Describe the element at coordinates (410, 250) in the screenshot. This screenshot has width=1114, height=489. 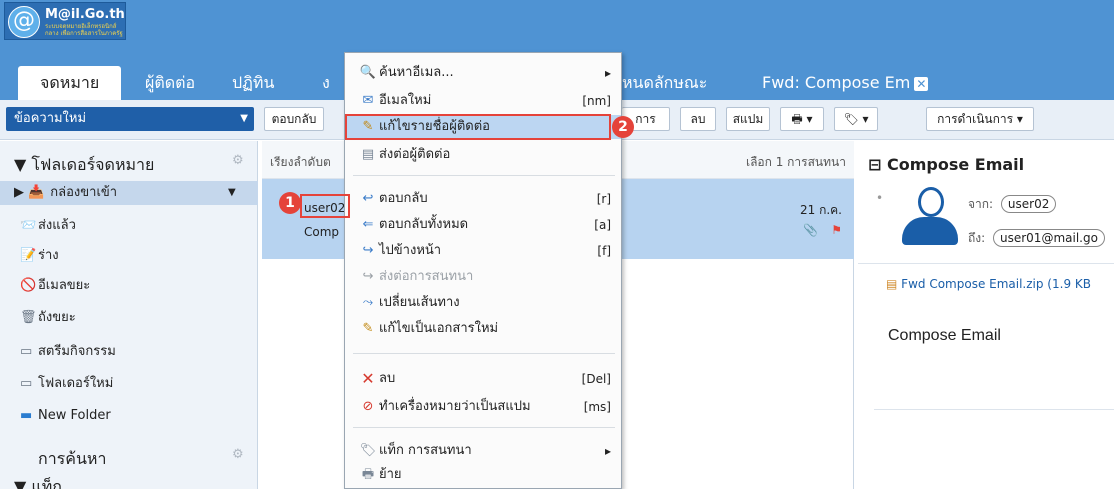
I see `menu-item-label: ไปข้างหน้า` at that location.